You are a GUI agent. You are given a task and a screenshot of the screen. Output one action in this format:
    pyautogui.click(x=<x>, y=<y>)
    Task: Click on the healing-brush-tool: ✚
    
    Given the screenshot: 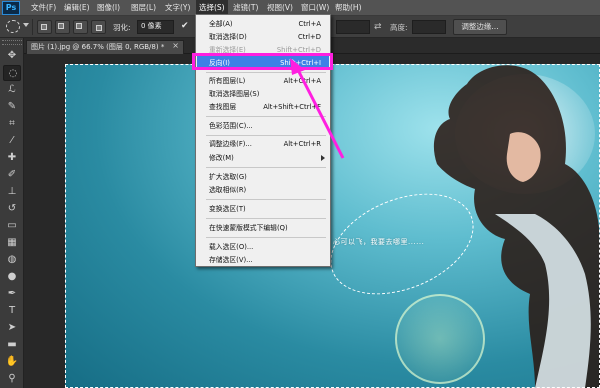 What is the action you would take?
    pyautogui.click(x=12, y=158)
    